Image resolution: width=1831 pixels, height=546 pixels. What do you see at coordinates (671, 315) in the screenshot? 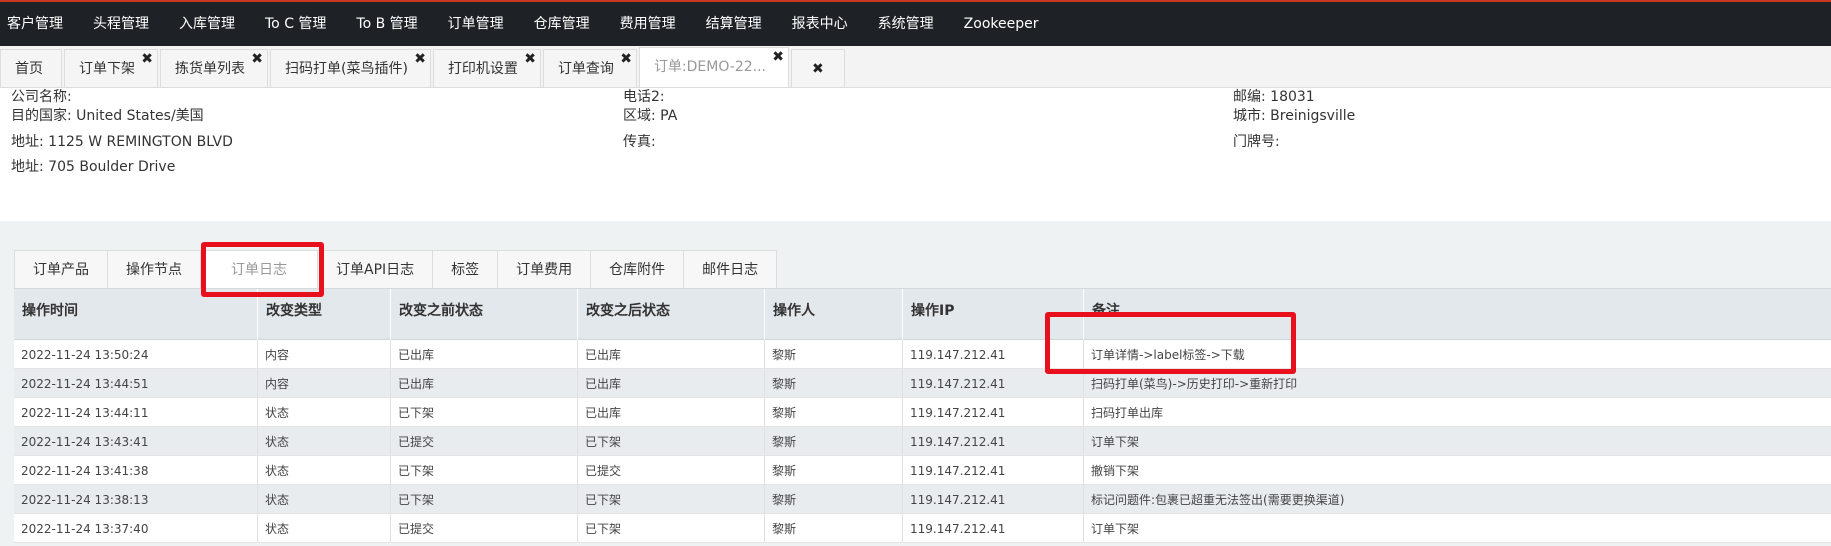
I see `col-status-after: 改变之后状态` at bounding box center [671, 315].